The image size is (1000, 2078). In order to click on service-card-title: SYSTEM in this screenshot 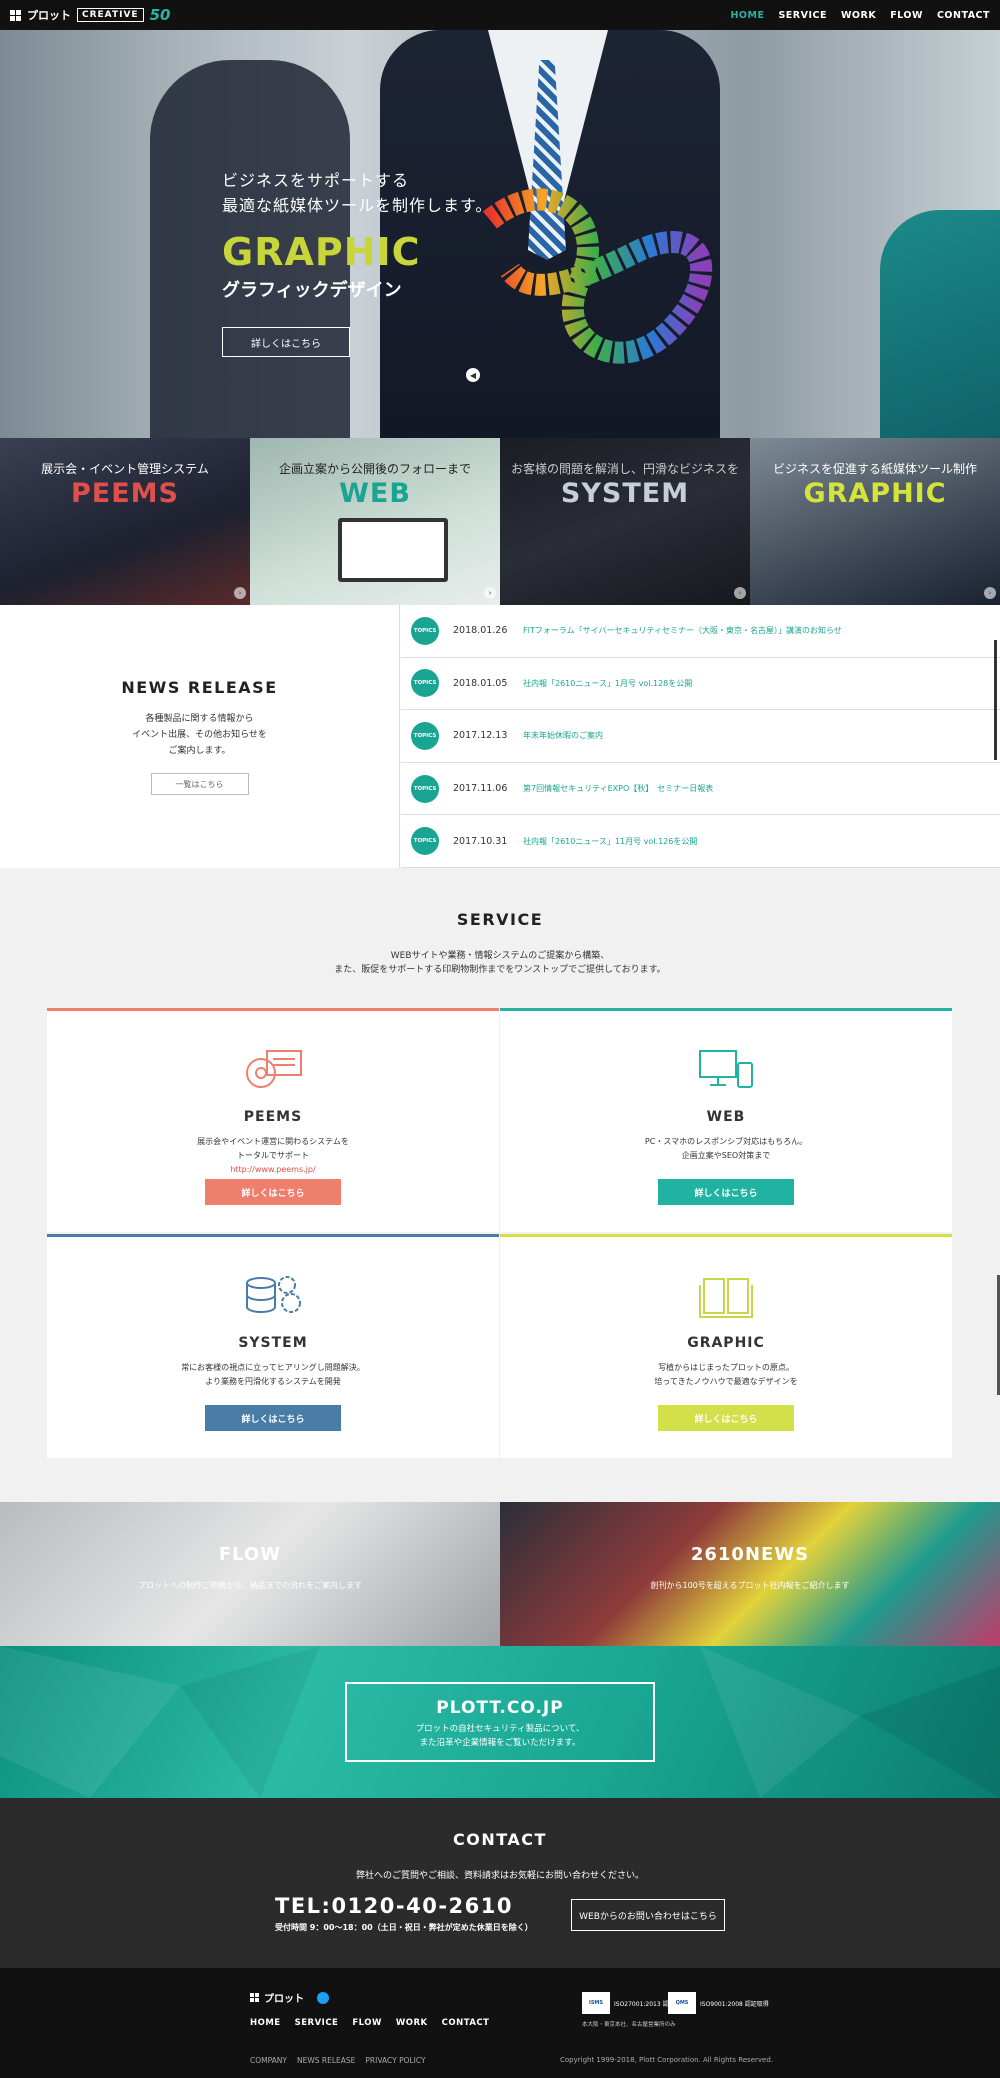, I will do `click(273, 1343)`.